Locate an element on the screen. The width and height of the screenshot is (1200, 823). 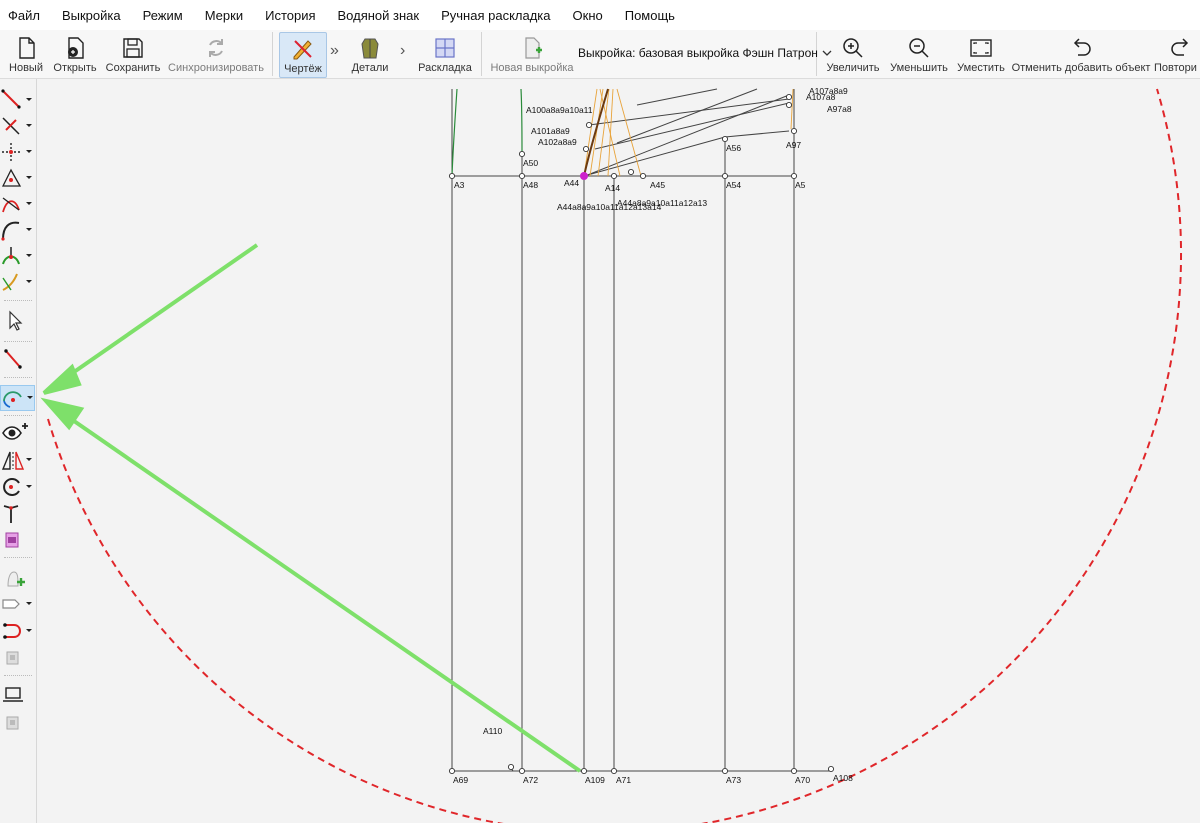
palette-separator is located at coordinates (18, 300).